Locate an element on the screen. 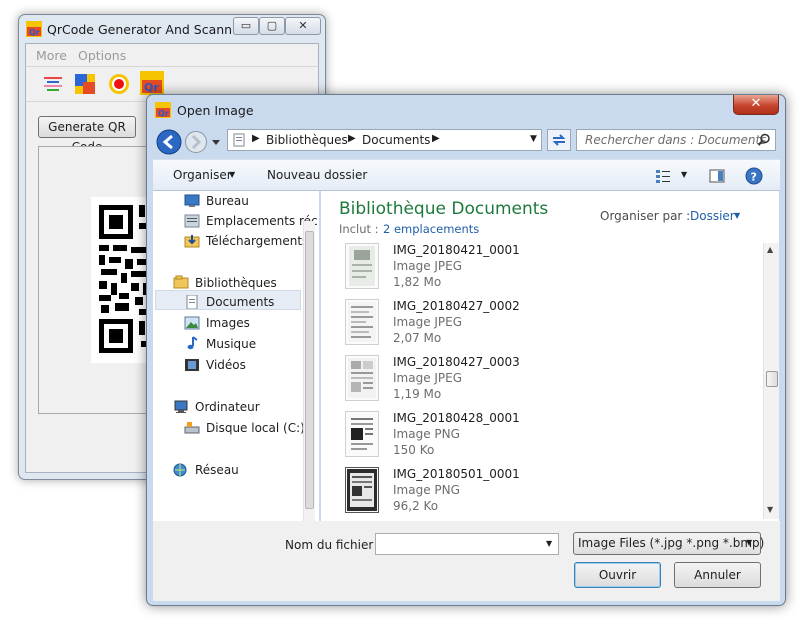 Image resolution: width=807 pixels, height=629 pixels. includes-locations-link: 2 emplacements is located at coordinates (431, 229).